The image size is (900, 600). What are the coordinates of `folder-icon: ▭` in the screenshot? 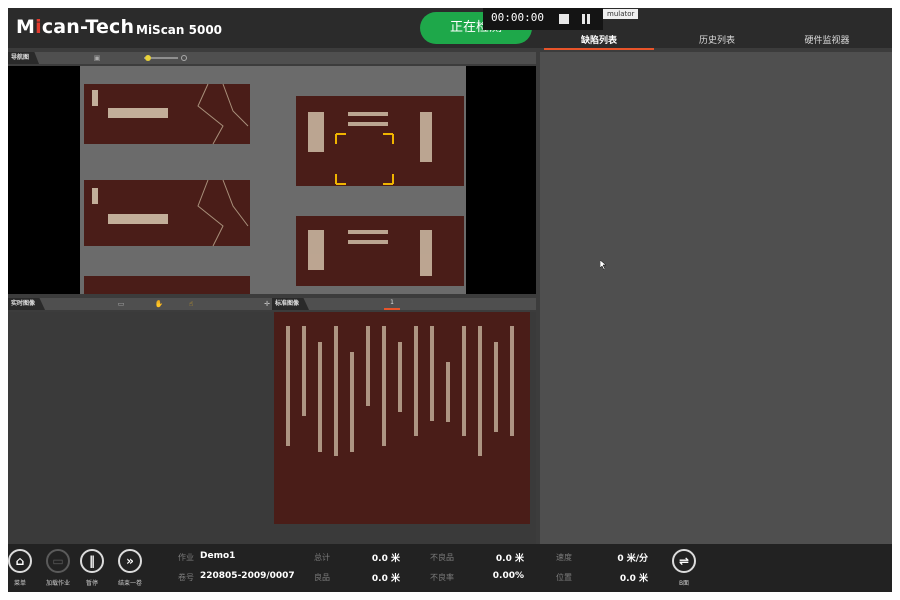 It's located at (58, 561).